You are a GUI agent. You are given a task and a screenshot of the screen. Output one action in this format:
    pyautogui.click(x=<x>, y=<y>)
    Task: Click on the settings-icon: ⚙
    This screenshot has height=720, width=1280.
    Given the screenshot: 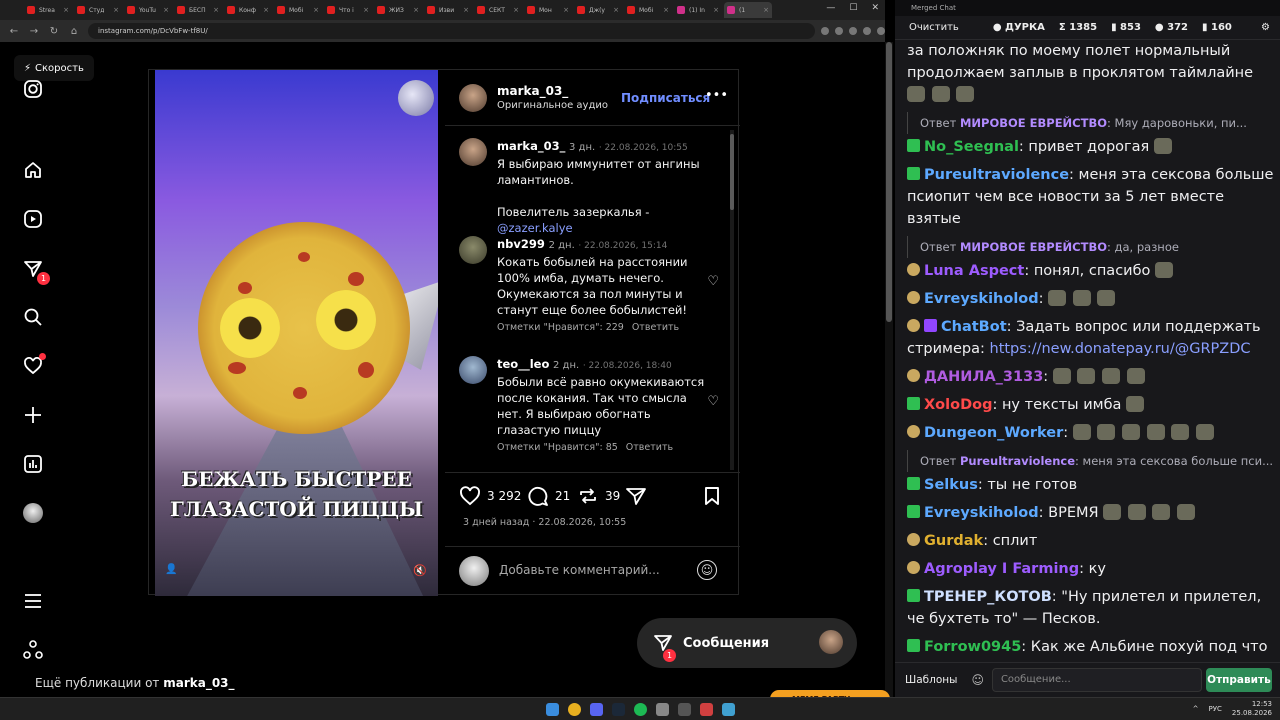 What is the action you would take?
    pyautogui.click(x=1265, y=27)
    